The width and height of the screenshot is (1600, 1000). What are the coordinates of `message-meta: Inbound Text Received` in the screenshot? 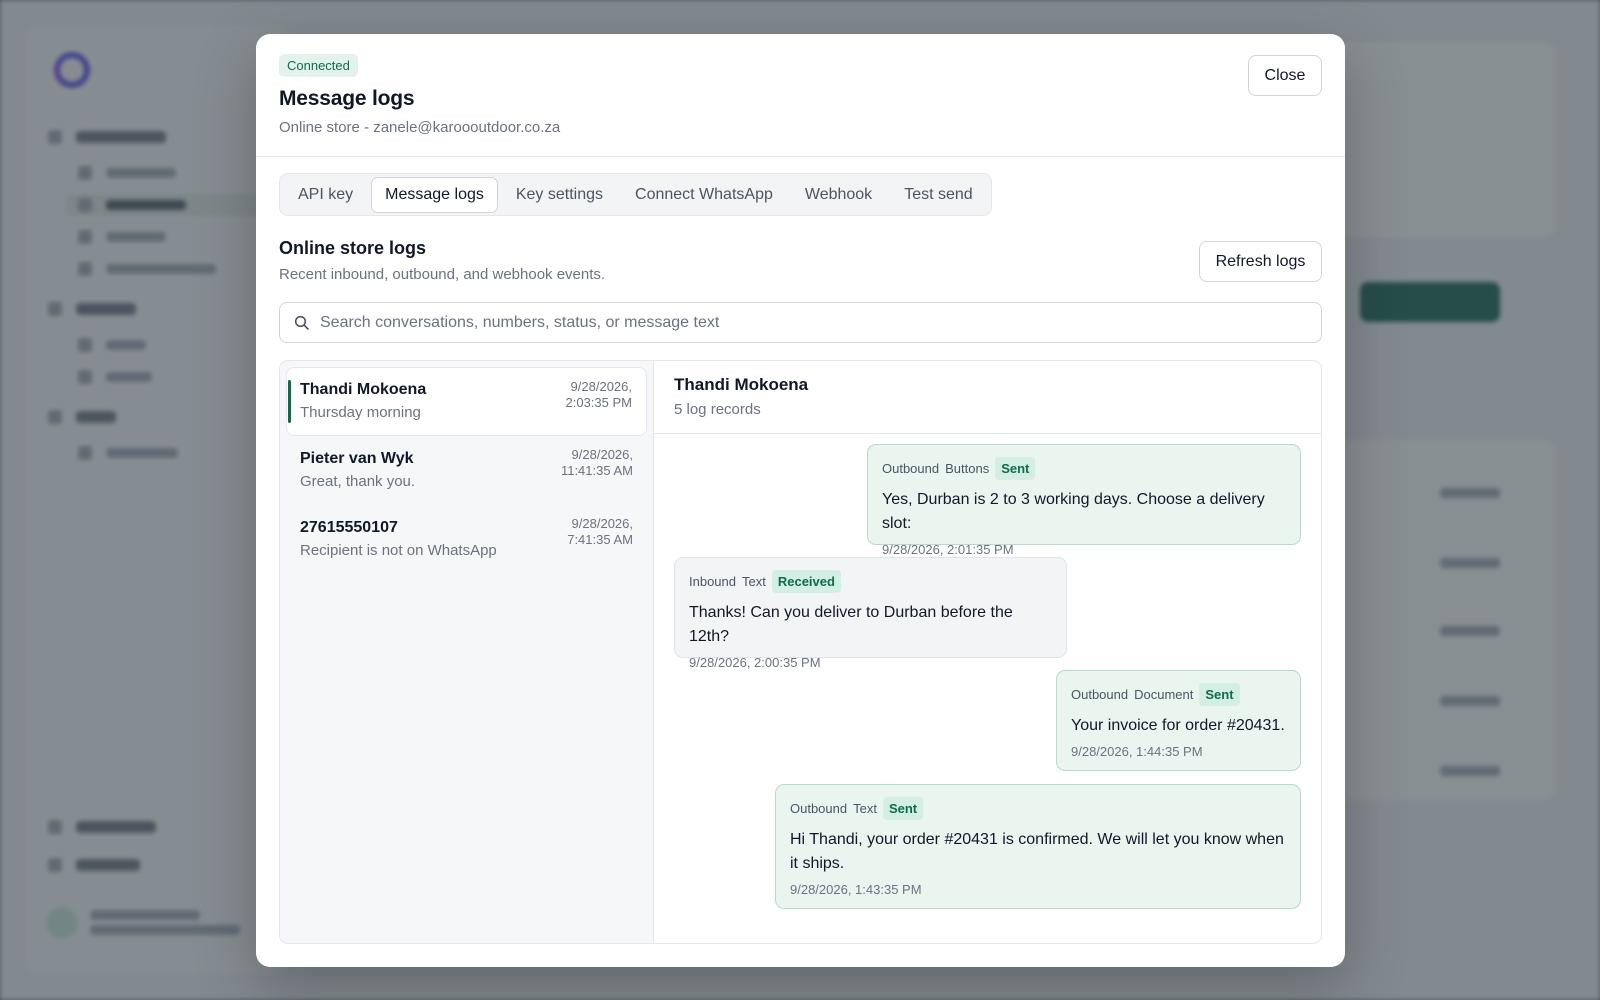 It's located at (870, 581).